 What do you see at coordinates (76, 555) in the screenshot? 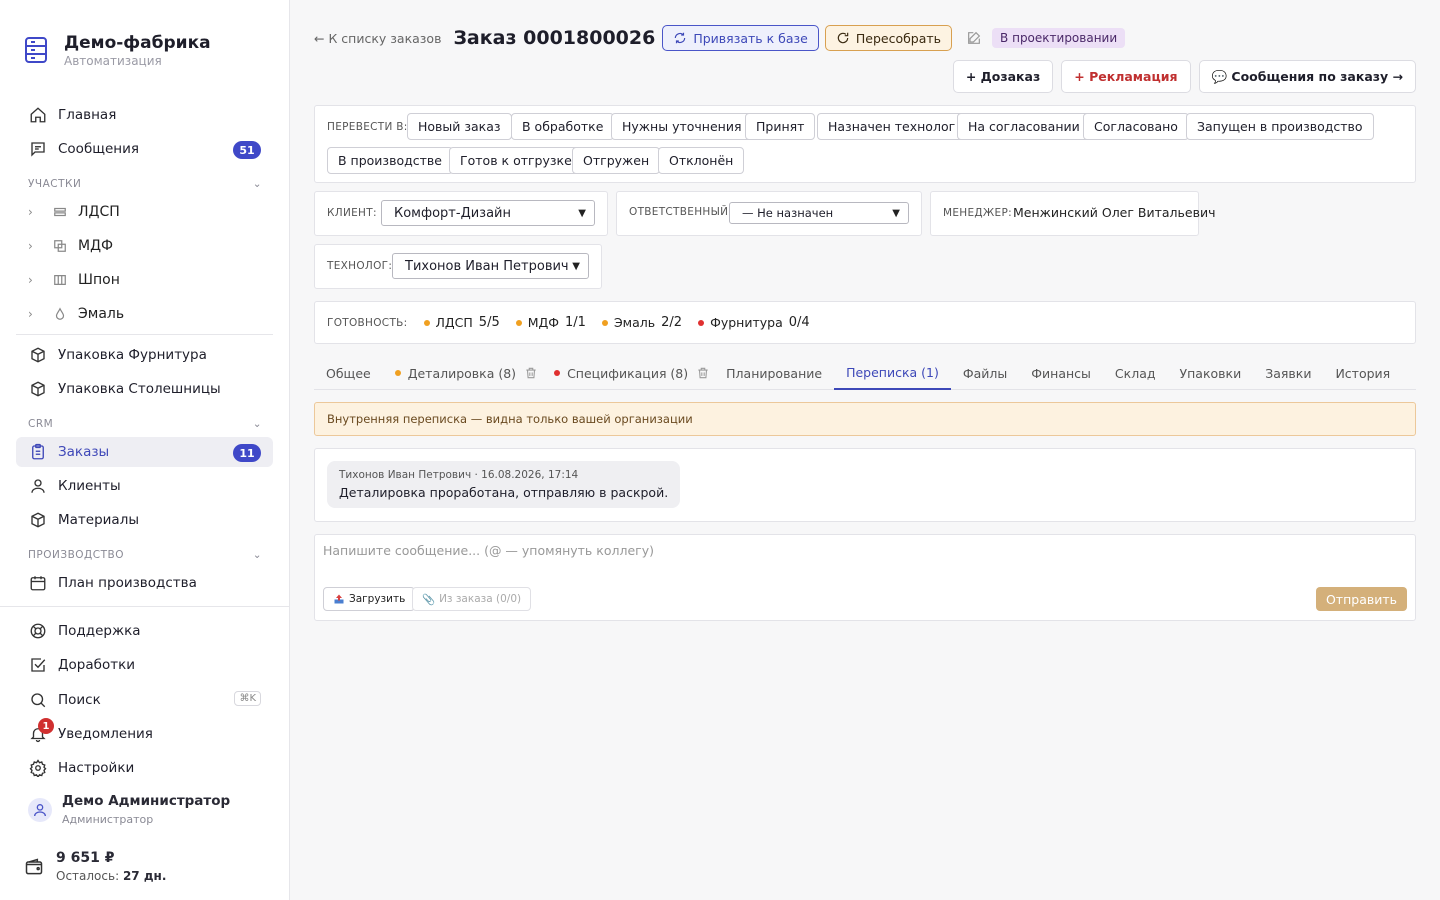
I see `section-production-label: ПРОИЗВОДСТВО` at bounding box center [76, 555].